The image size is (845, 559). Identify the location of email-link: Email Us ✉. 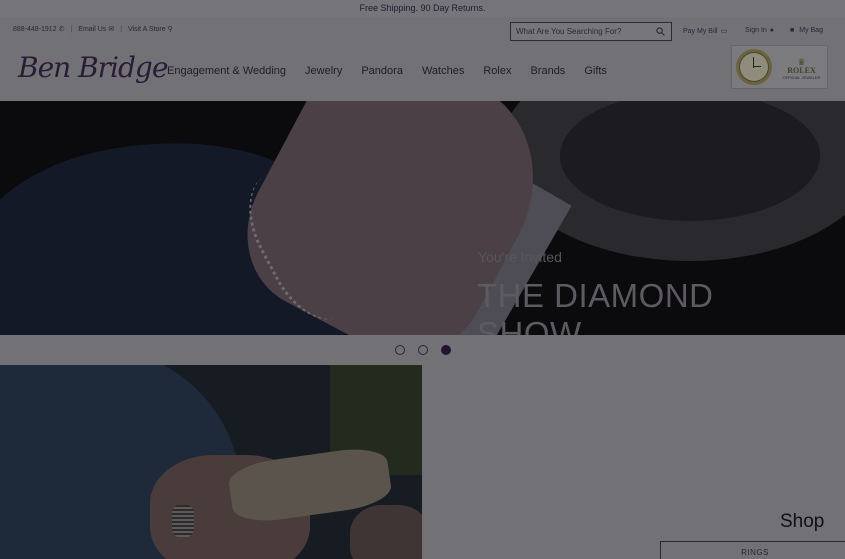
(96, 29).